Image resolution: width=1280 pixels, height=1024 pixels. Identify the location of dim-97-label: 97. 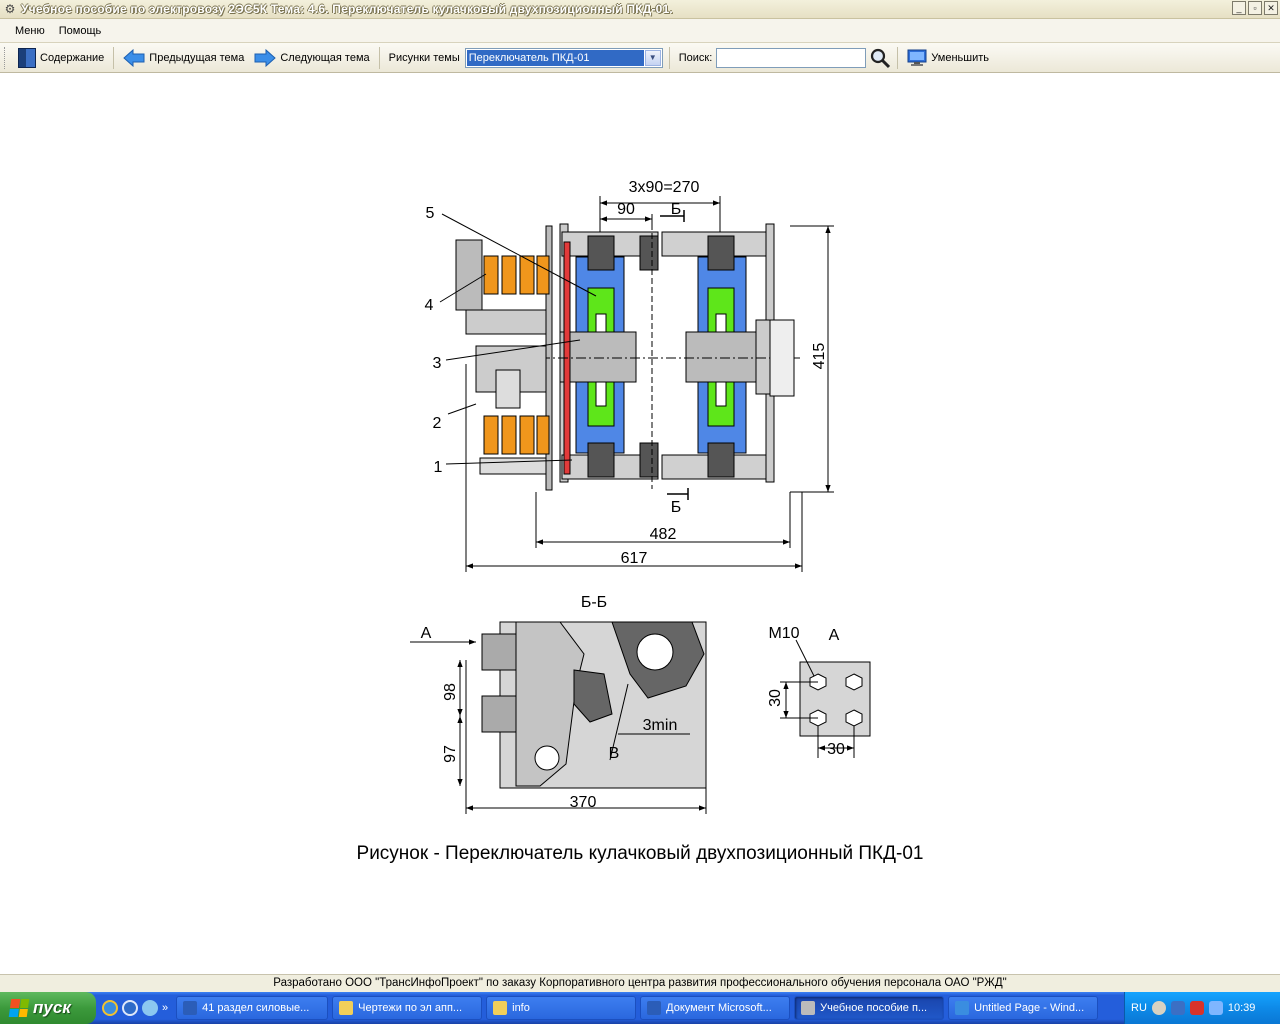
(450, 754).